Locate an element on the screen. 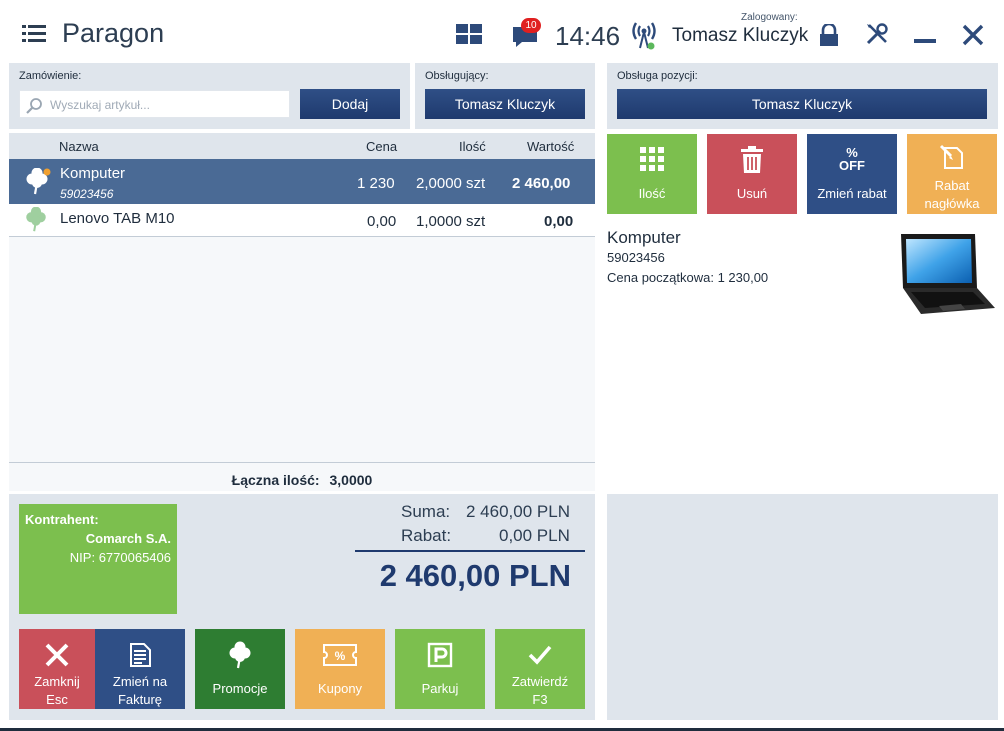 Image resolution: width=1004 pixels, height=731 pixels. quantity-label: Ilość is located at coordinates (652, 193).